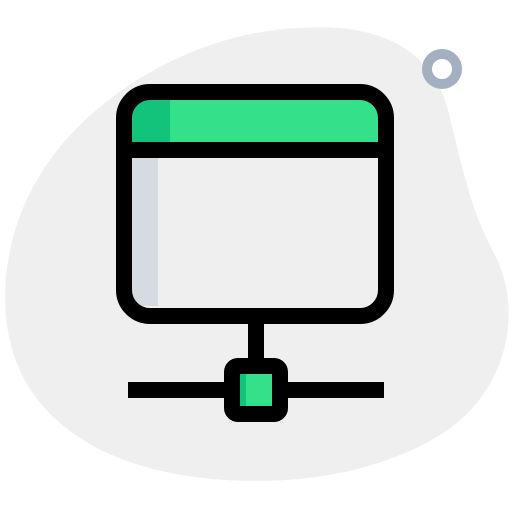 This screenshot has width=512, height=512. I want to click on decor-ring-icon, so click(442, 69).